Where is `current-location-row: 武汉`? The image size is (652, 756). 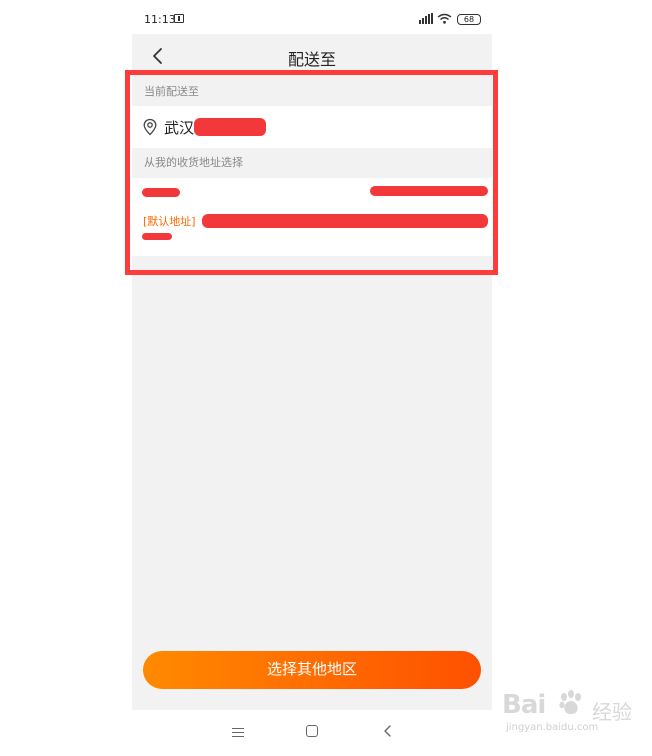 current-location-row: 武汉 is located at coordinates (312, 127).